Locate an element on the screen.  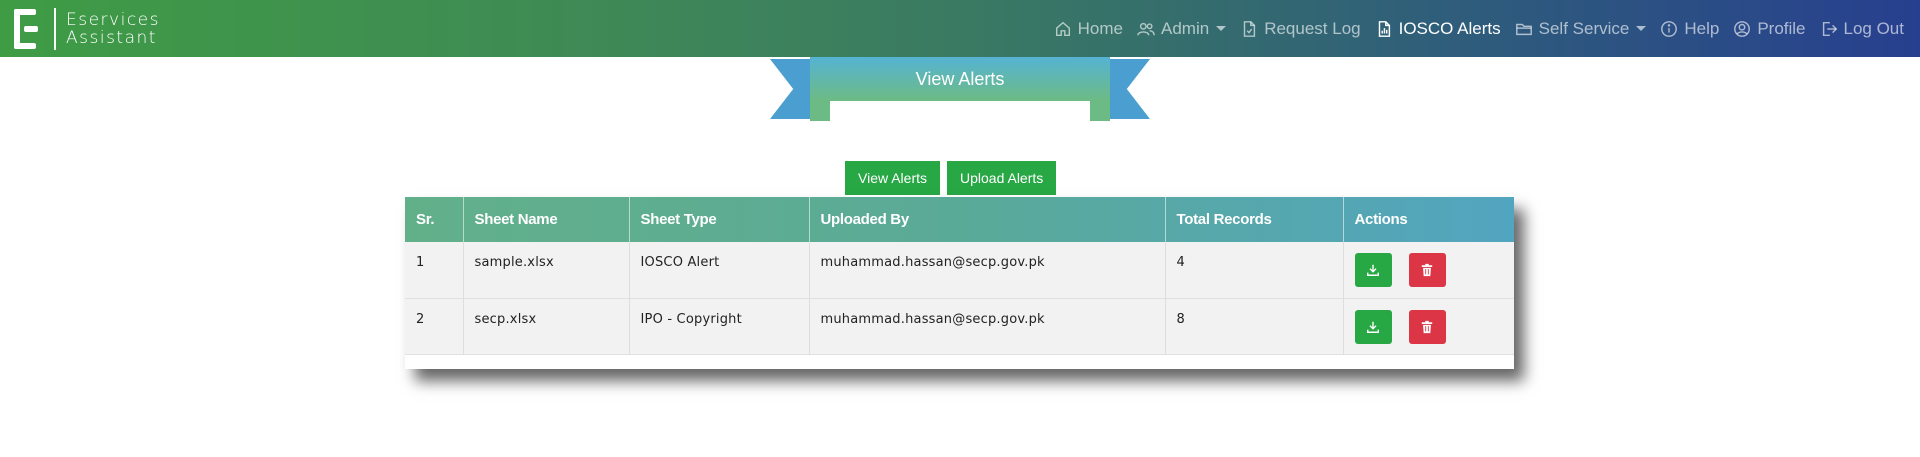
nav-self-service-dropdown: Self Service is located at coordinates (1581, 29).